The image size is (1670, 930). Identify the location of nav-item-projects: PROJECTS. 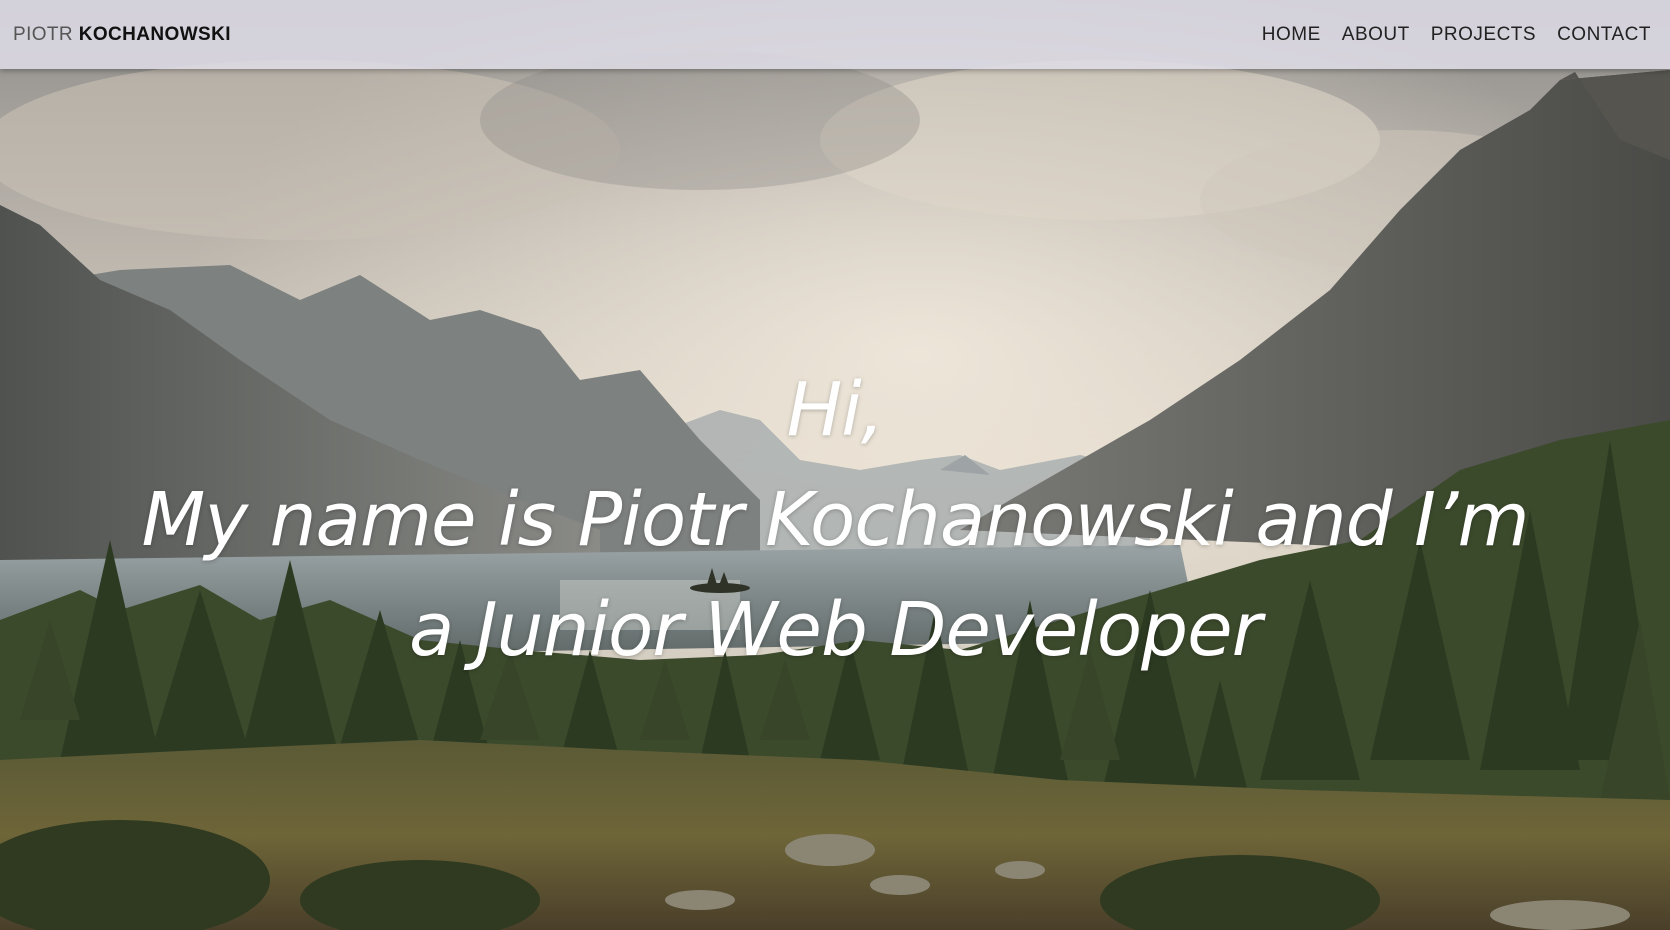
(1483, 35).